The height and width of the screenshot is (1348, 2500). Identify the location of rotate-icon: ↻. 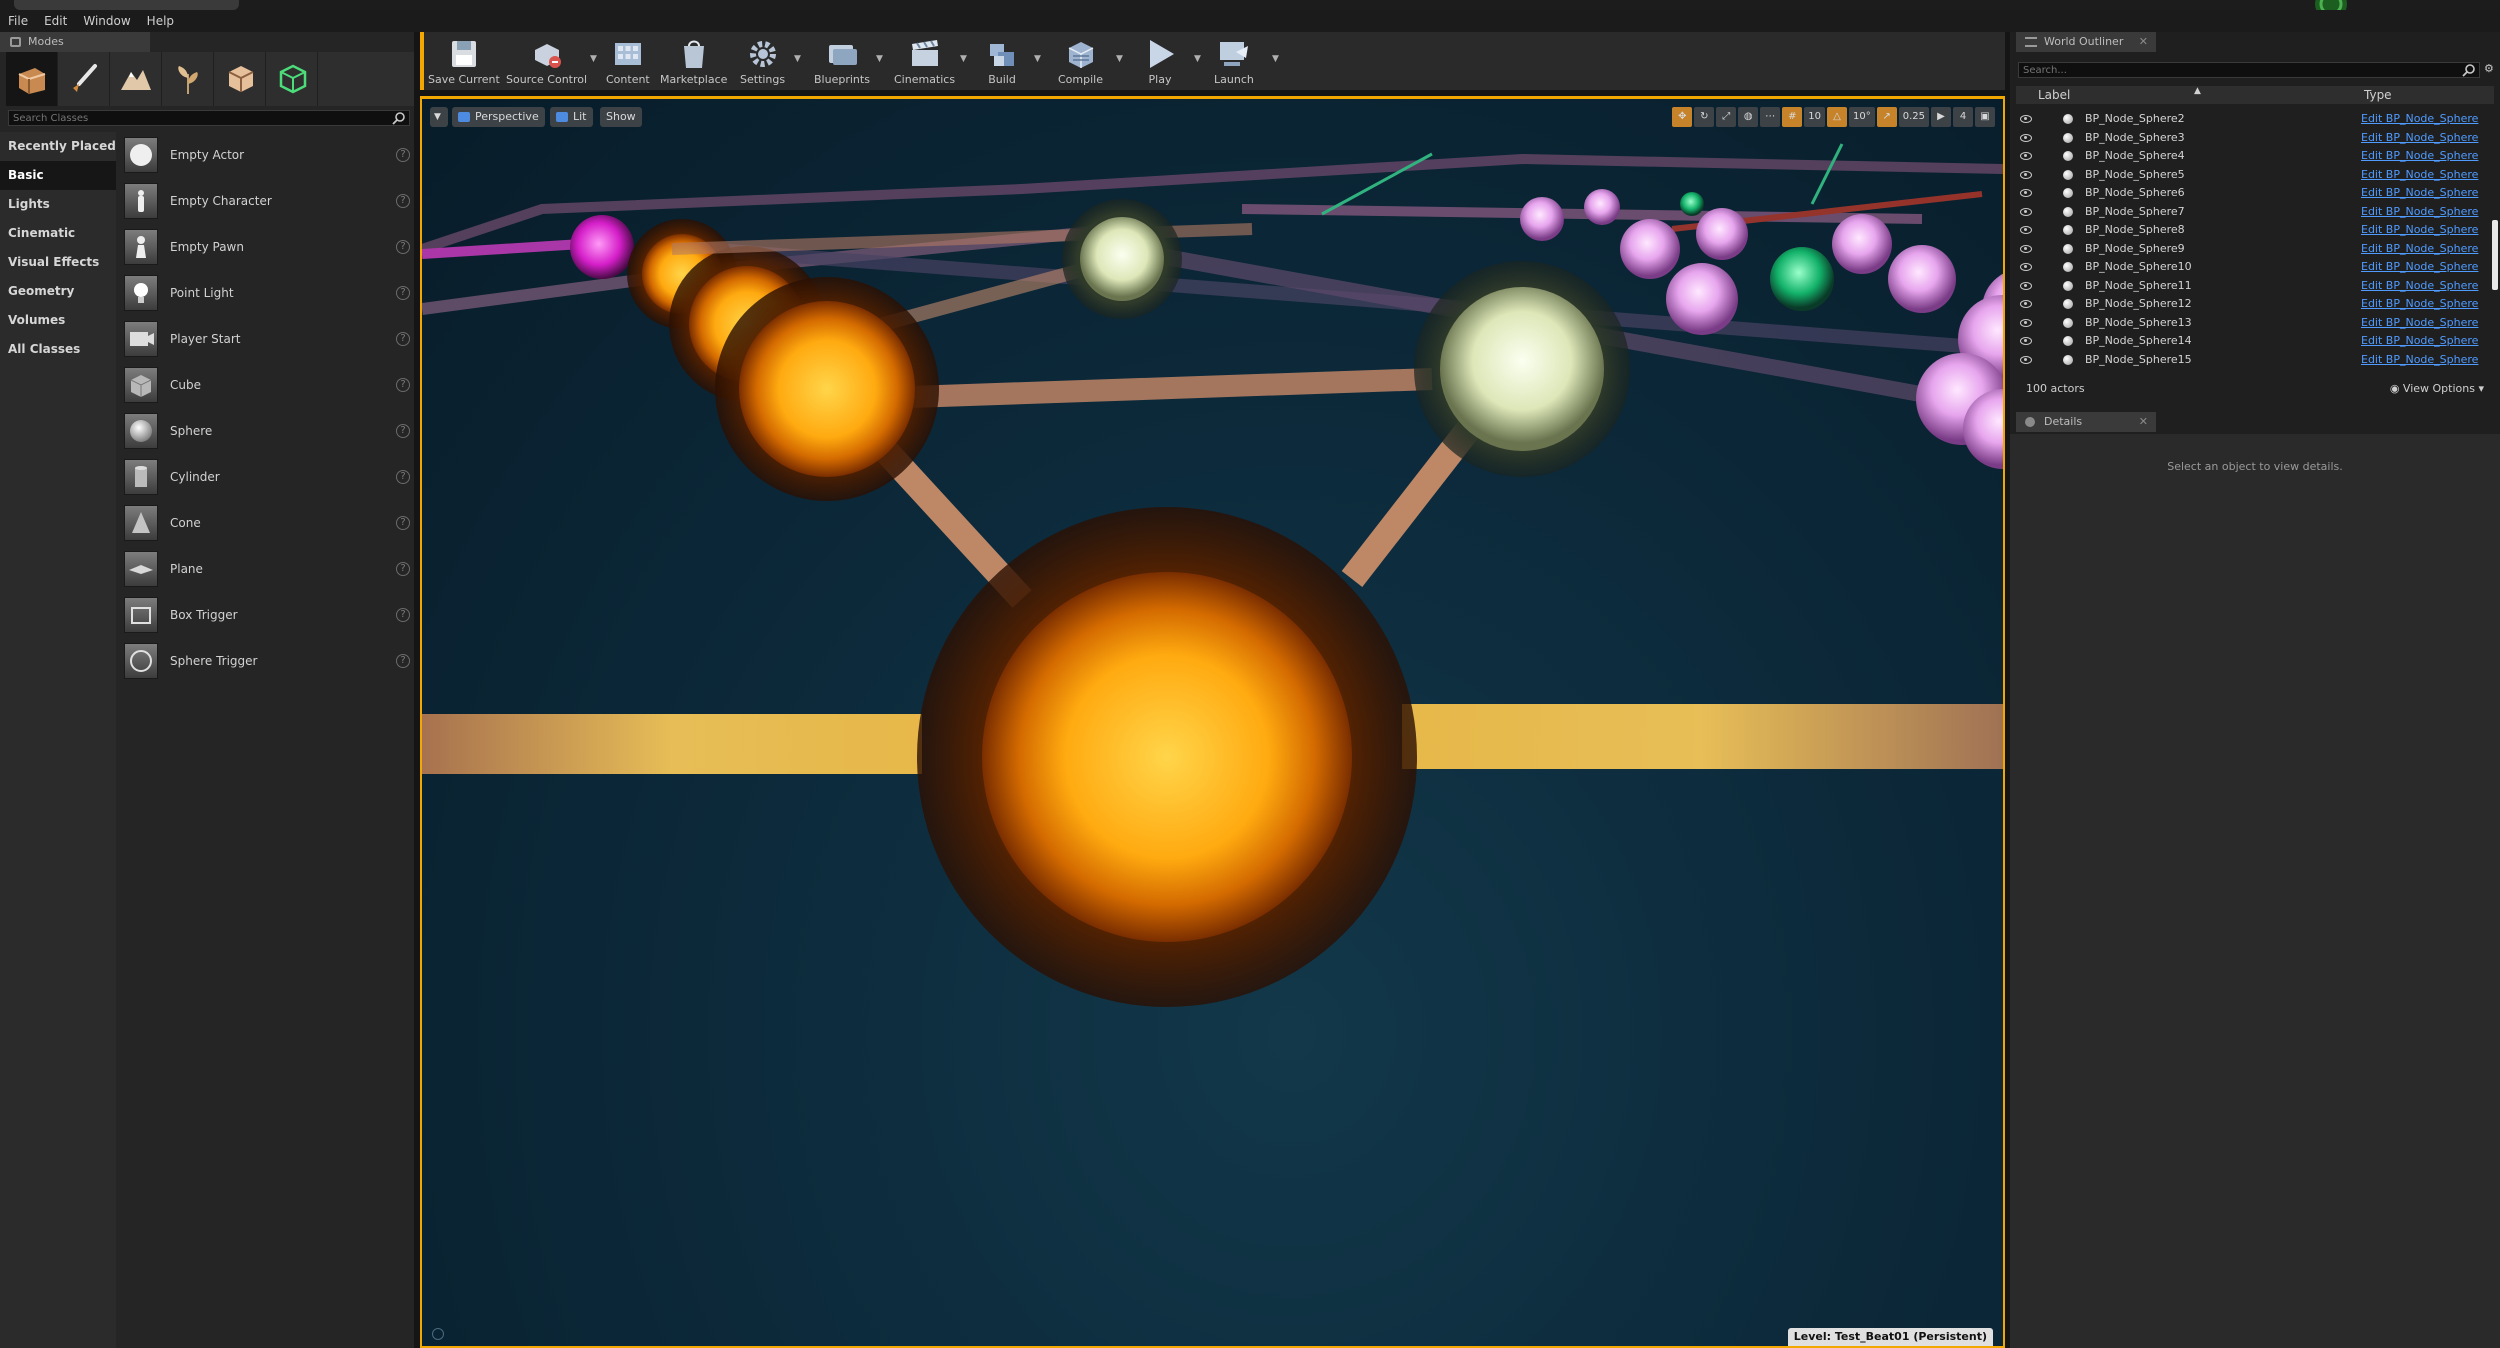
(1704, 117).